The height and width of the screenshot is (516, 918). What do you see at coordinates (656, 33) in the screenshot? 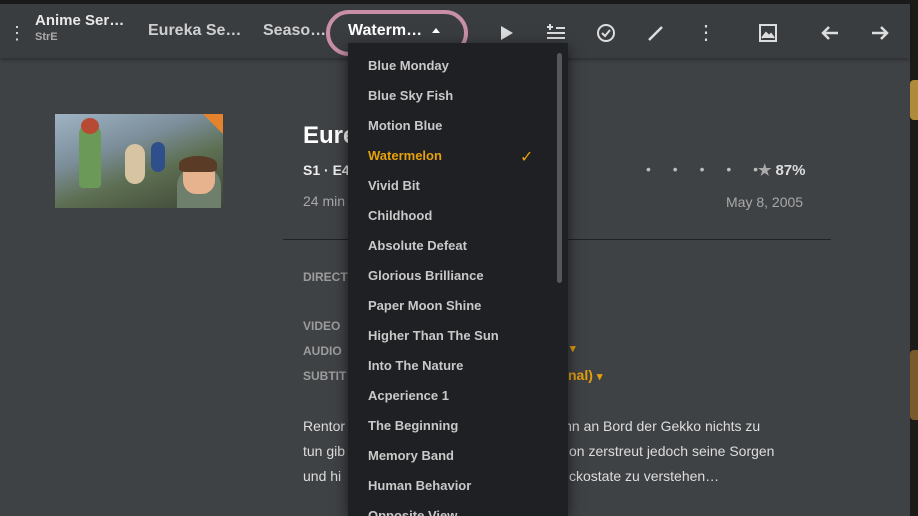
I see `pencil-icon` at bounding box center [656, 33].